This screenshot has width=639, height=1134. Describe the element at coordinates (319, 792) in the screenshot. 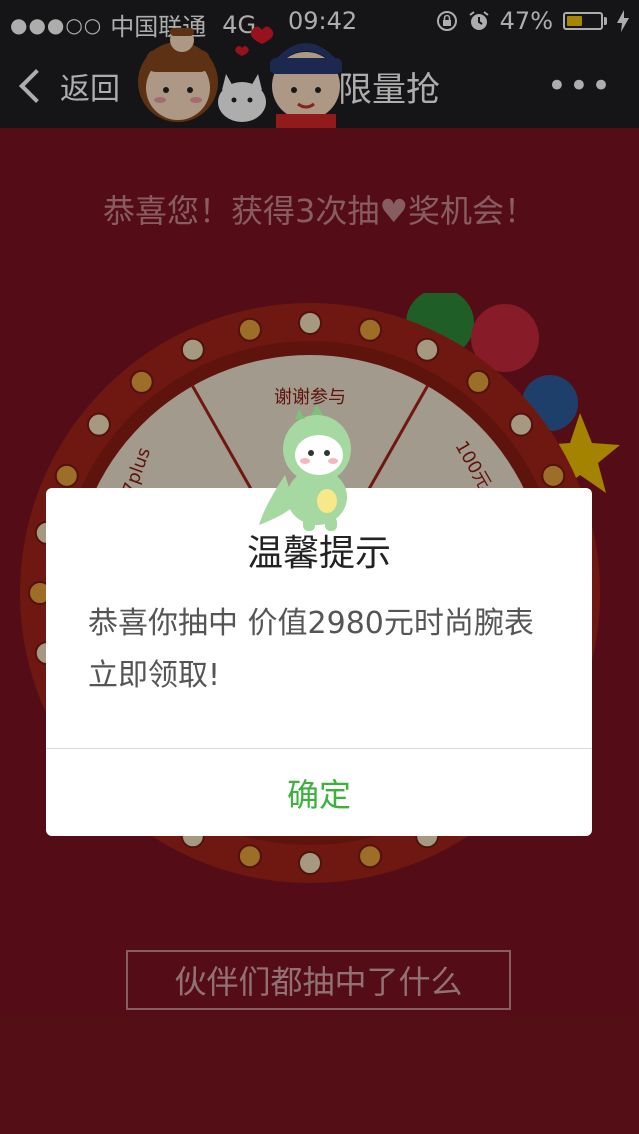

I see `confirm-button: 确定` at that location.